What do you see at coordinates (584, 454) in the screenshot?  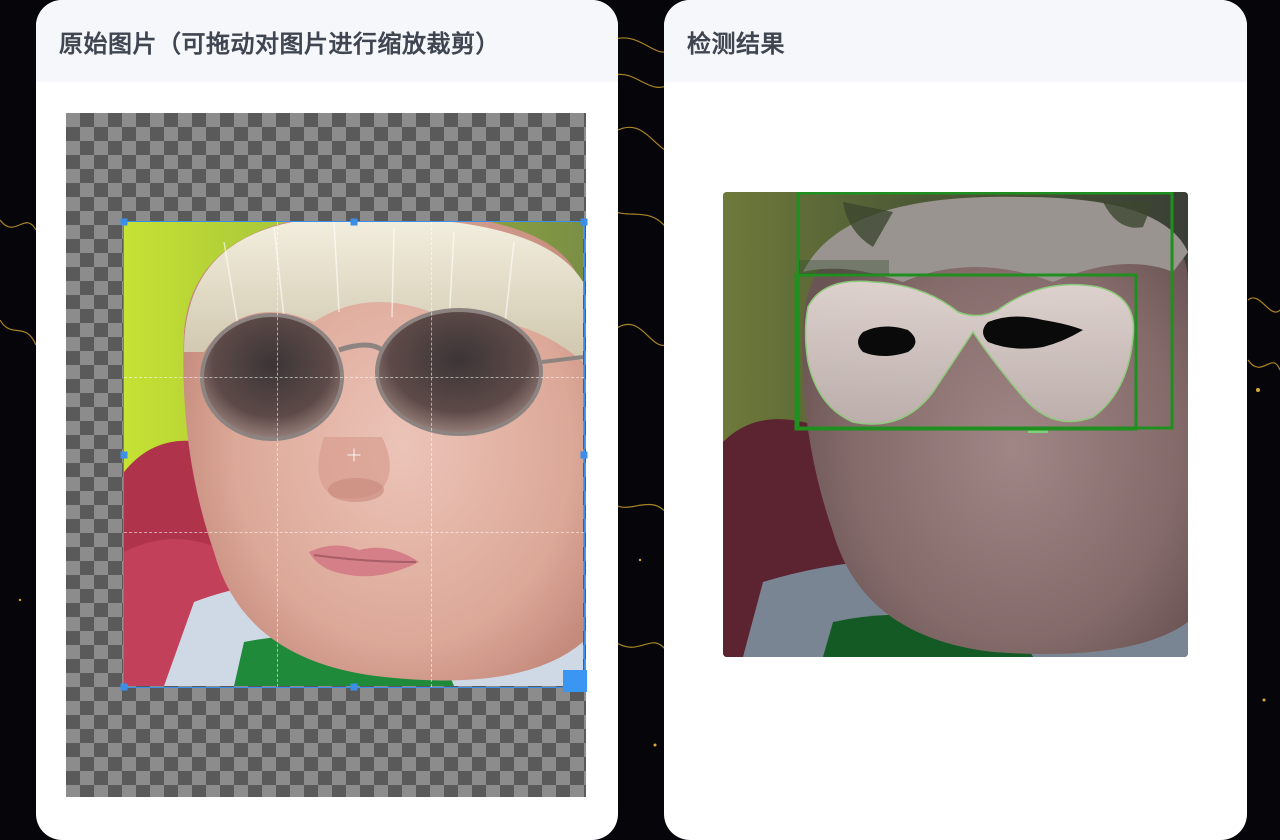 I see `crop-handle-right` at bounding box center [584, 454].